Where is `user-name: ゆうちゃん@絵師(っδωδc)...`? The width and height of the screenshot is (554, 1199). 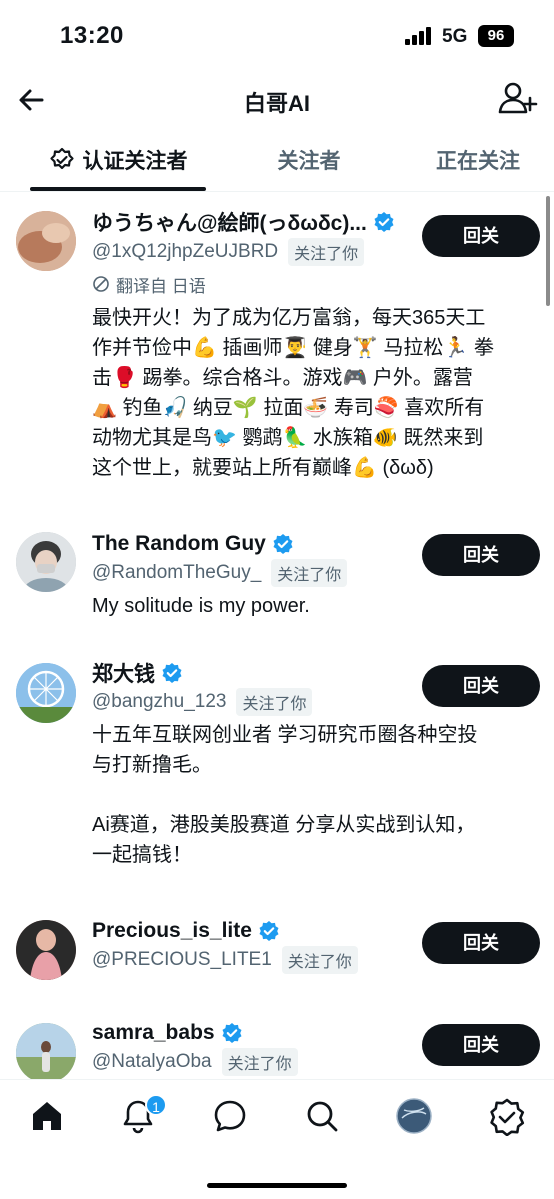
user-name: ゆうちゃん@絵師(っδωδc)... is located at coordinates (229, 222).